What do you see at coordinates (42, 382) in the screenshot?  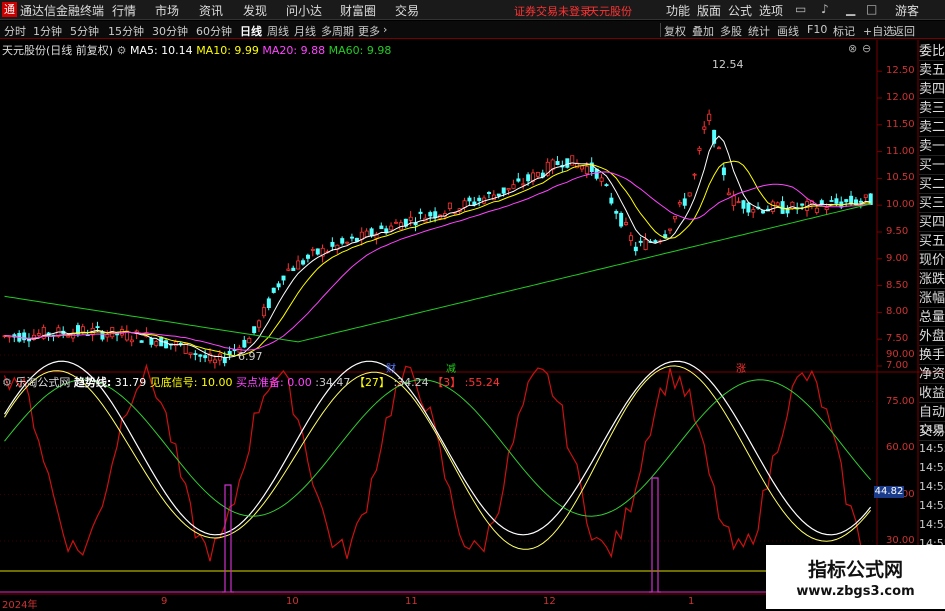 I see `indicator-name: 乐淘公式网` at bounding box center [42, 382].